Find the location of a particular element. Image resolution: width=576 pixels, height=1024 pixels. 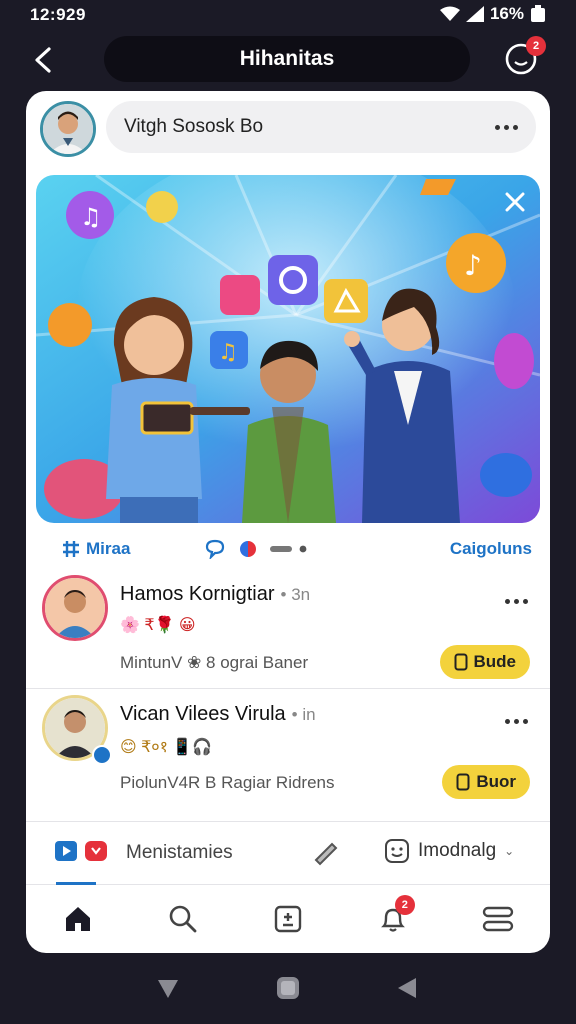

back-button is located at coordinates (44, 60).